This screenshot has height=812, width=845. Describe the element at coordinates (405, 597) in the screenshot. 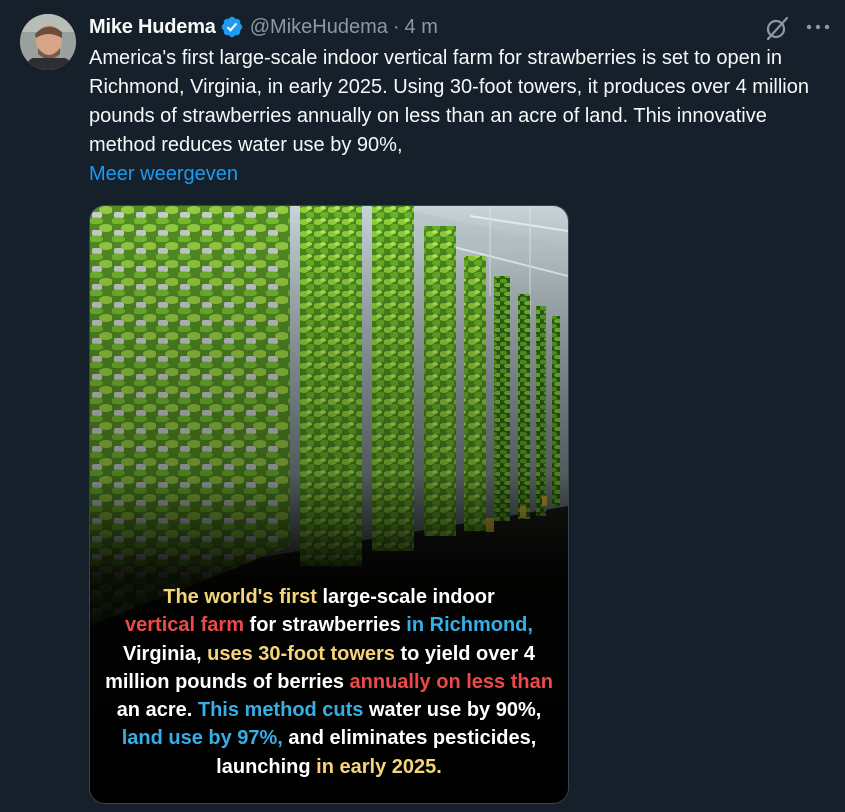

I see `caption-text: large-scale indoor` at that location.